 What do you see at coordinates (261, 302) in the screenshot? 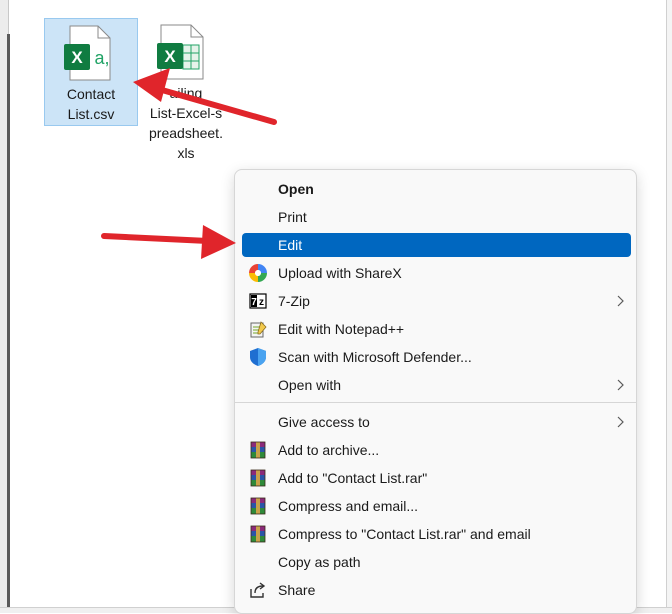
I see `svg-text: z` at bounding box center [261, 302].